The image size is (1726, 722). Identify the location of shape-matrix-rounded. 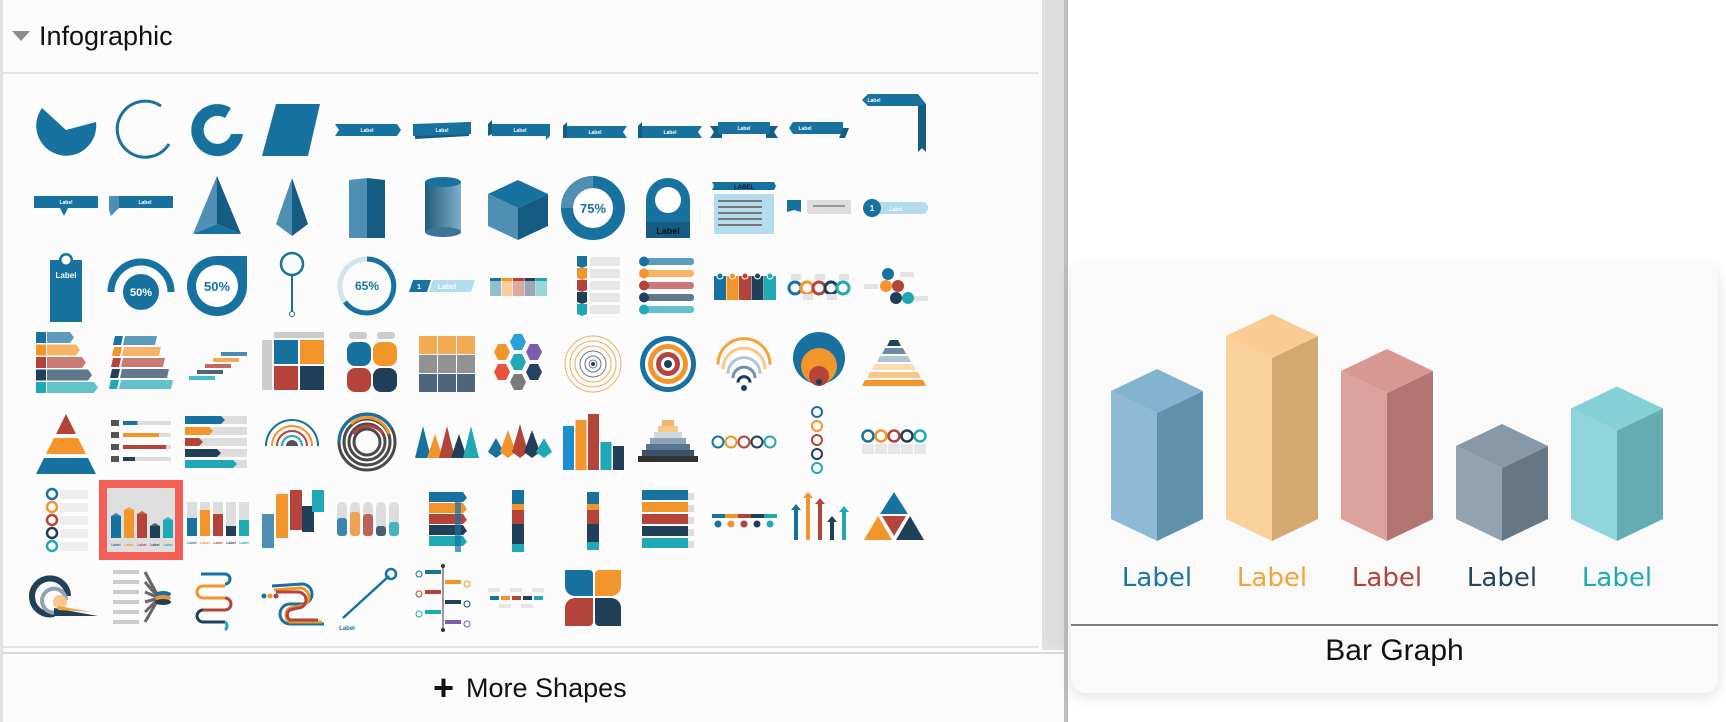
(367, 364).